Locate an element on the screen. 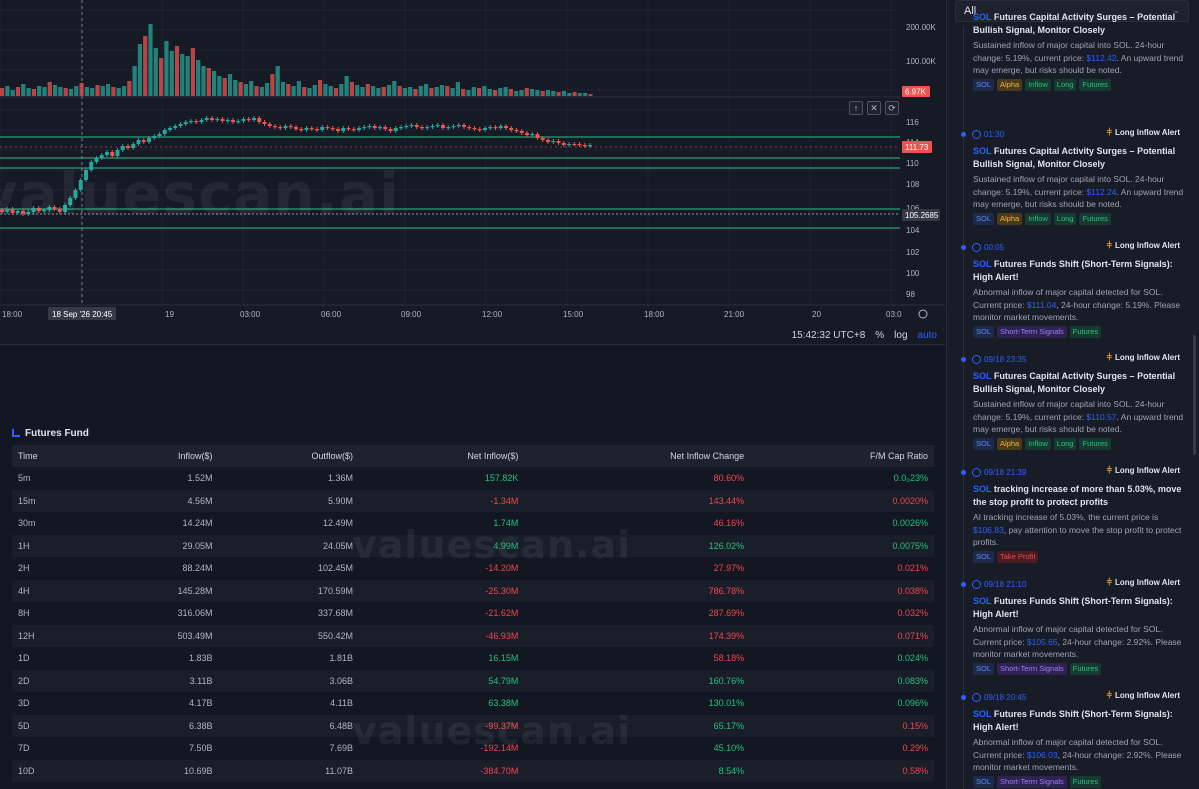 The height and width of the screenshot is (789, 1199). reset-button: ⟳ is located at coordinates (892, 108).